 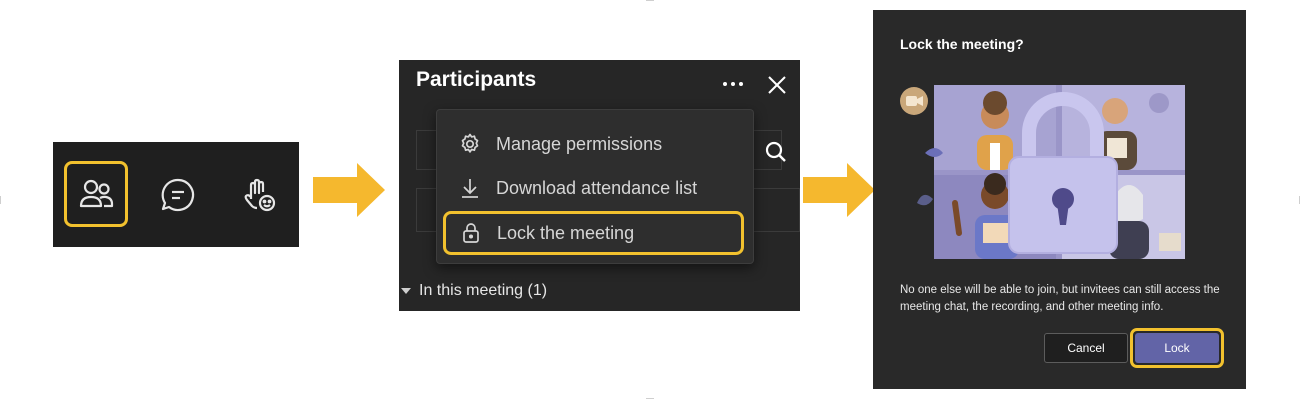 I want to click on download-icon, so click(x=470, y=188).